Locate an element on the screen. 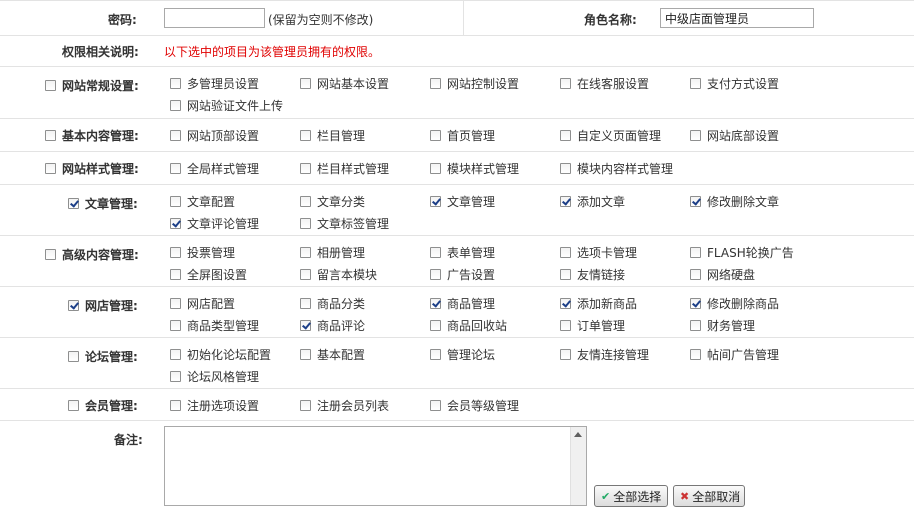 This screenshot has width=914, height=507. group-label: 基本内容管理: is located at coordinates (92, 135).